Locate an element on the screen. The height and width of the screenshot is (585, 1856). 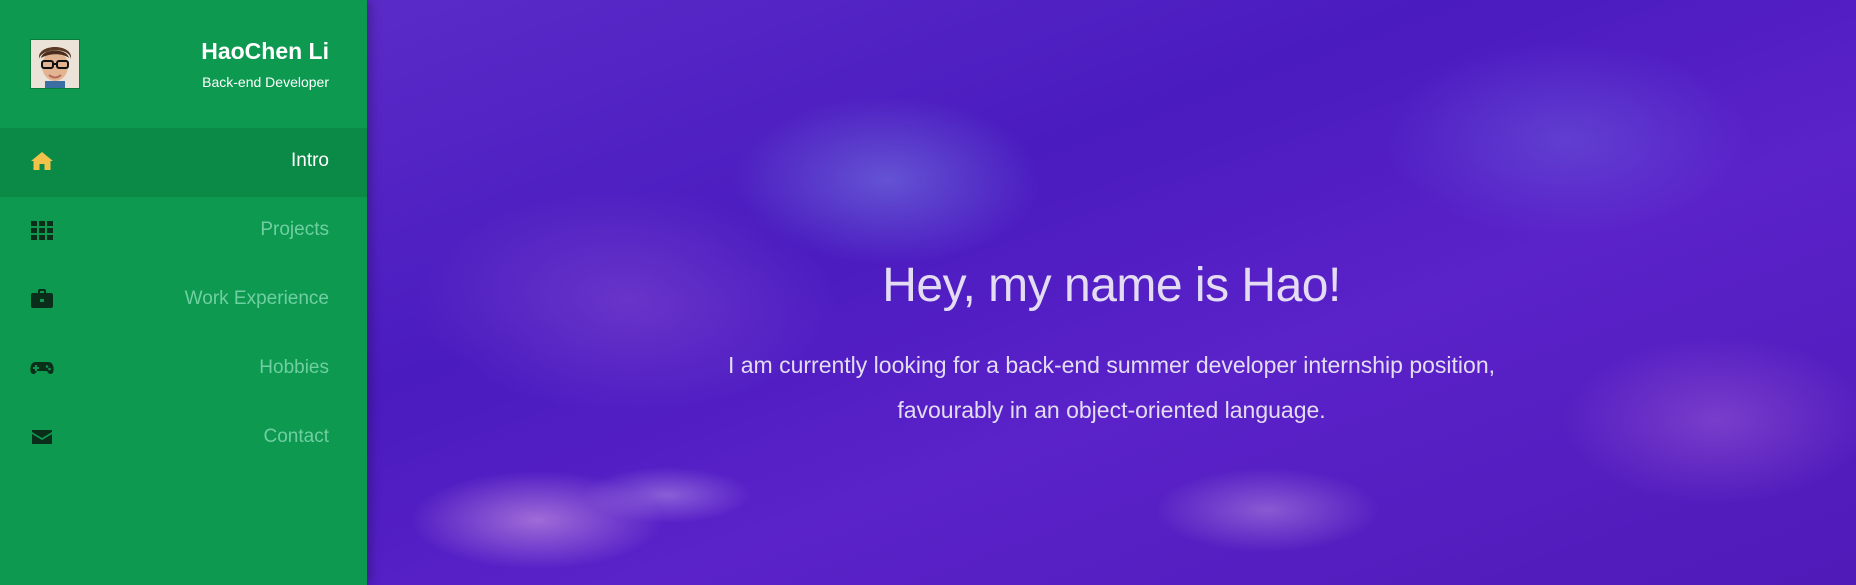
envelope-icon is located at coordinates (42, 437).